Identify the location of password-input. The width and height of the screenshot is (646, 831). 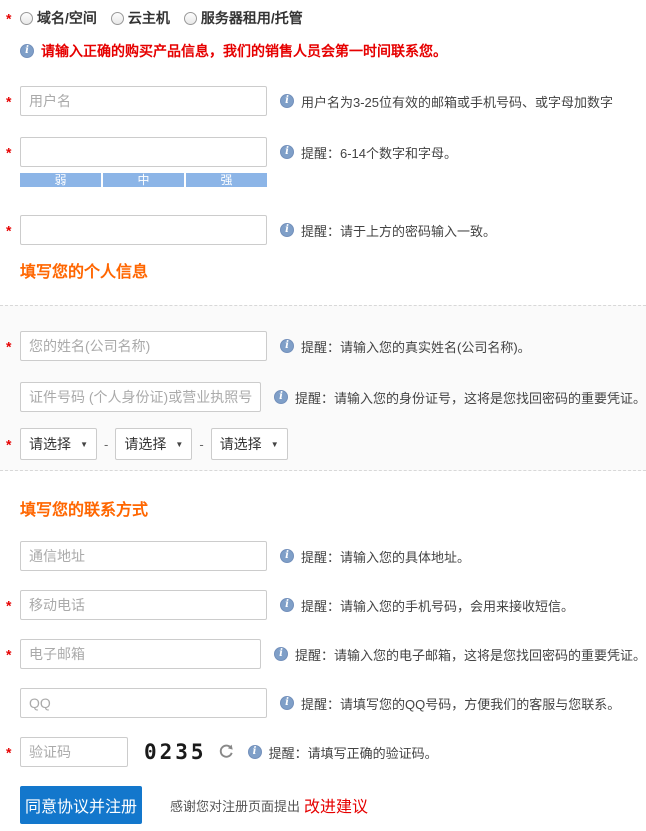
(143, 152).